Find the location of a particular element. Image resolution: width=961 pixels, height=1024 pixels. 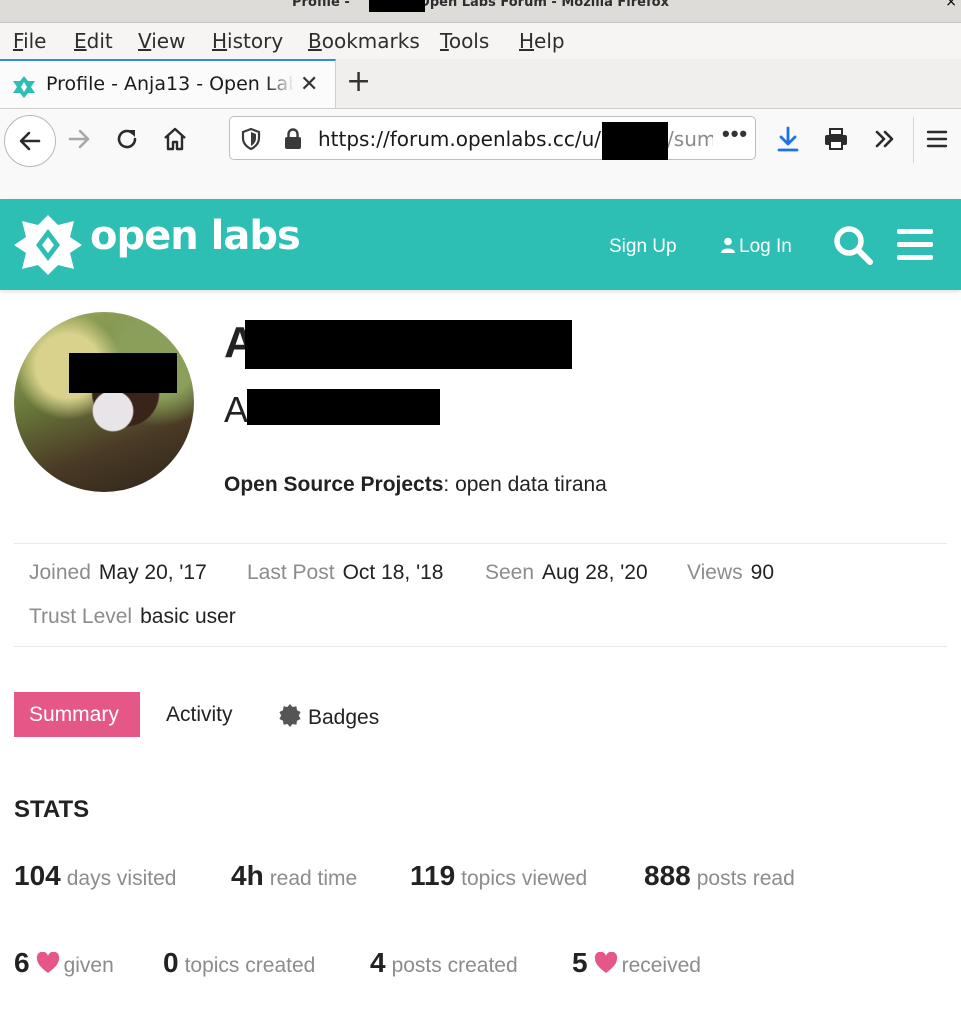

meta-views: Views 90 is located at coordinates (730, 573).